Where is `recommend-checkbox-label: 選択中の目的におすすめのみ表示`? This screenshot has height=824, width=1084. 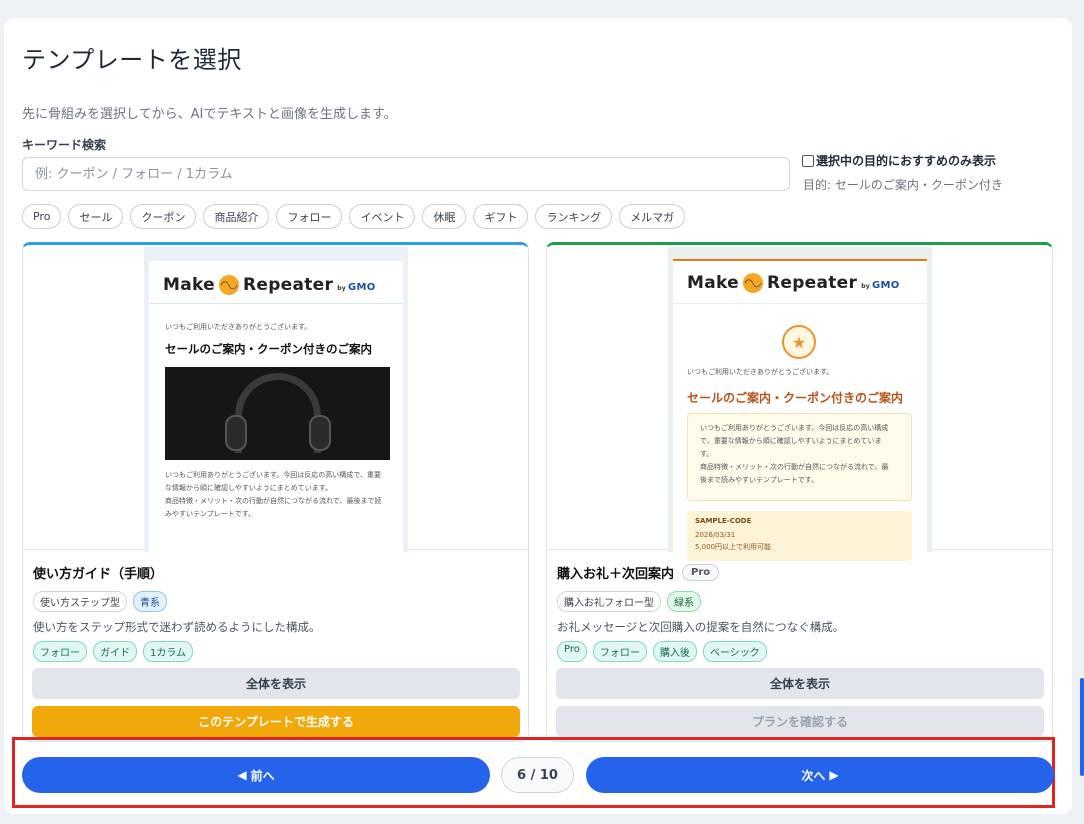 recommend-checkbox-label: 選択中の目的におすすめのみ表示 is located at coordinates (906, 161).